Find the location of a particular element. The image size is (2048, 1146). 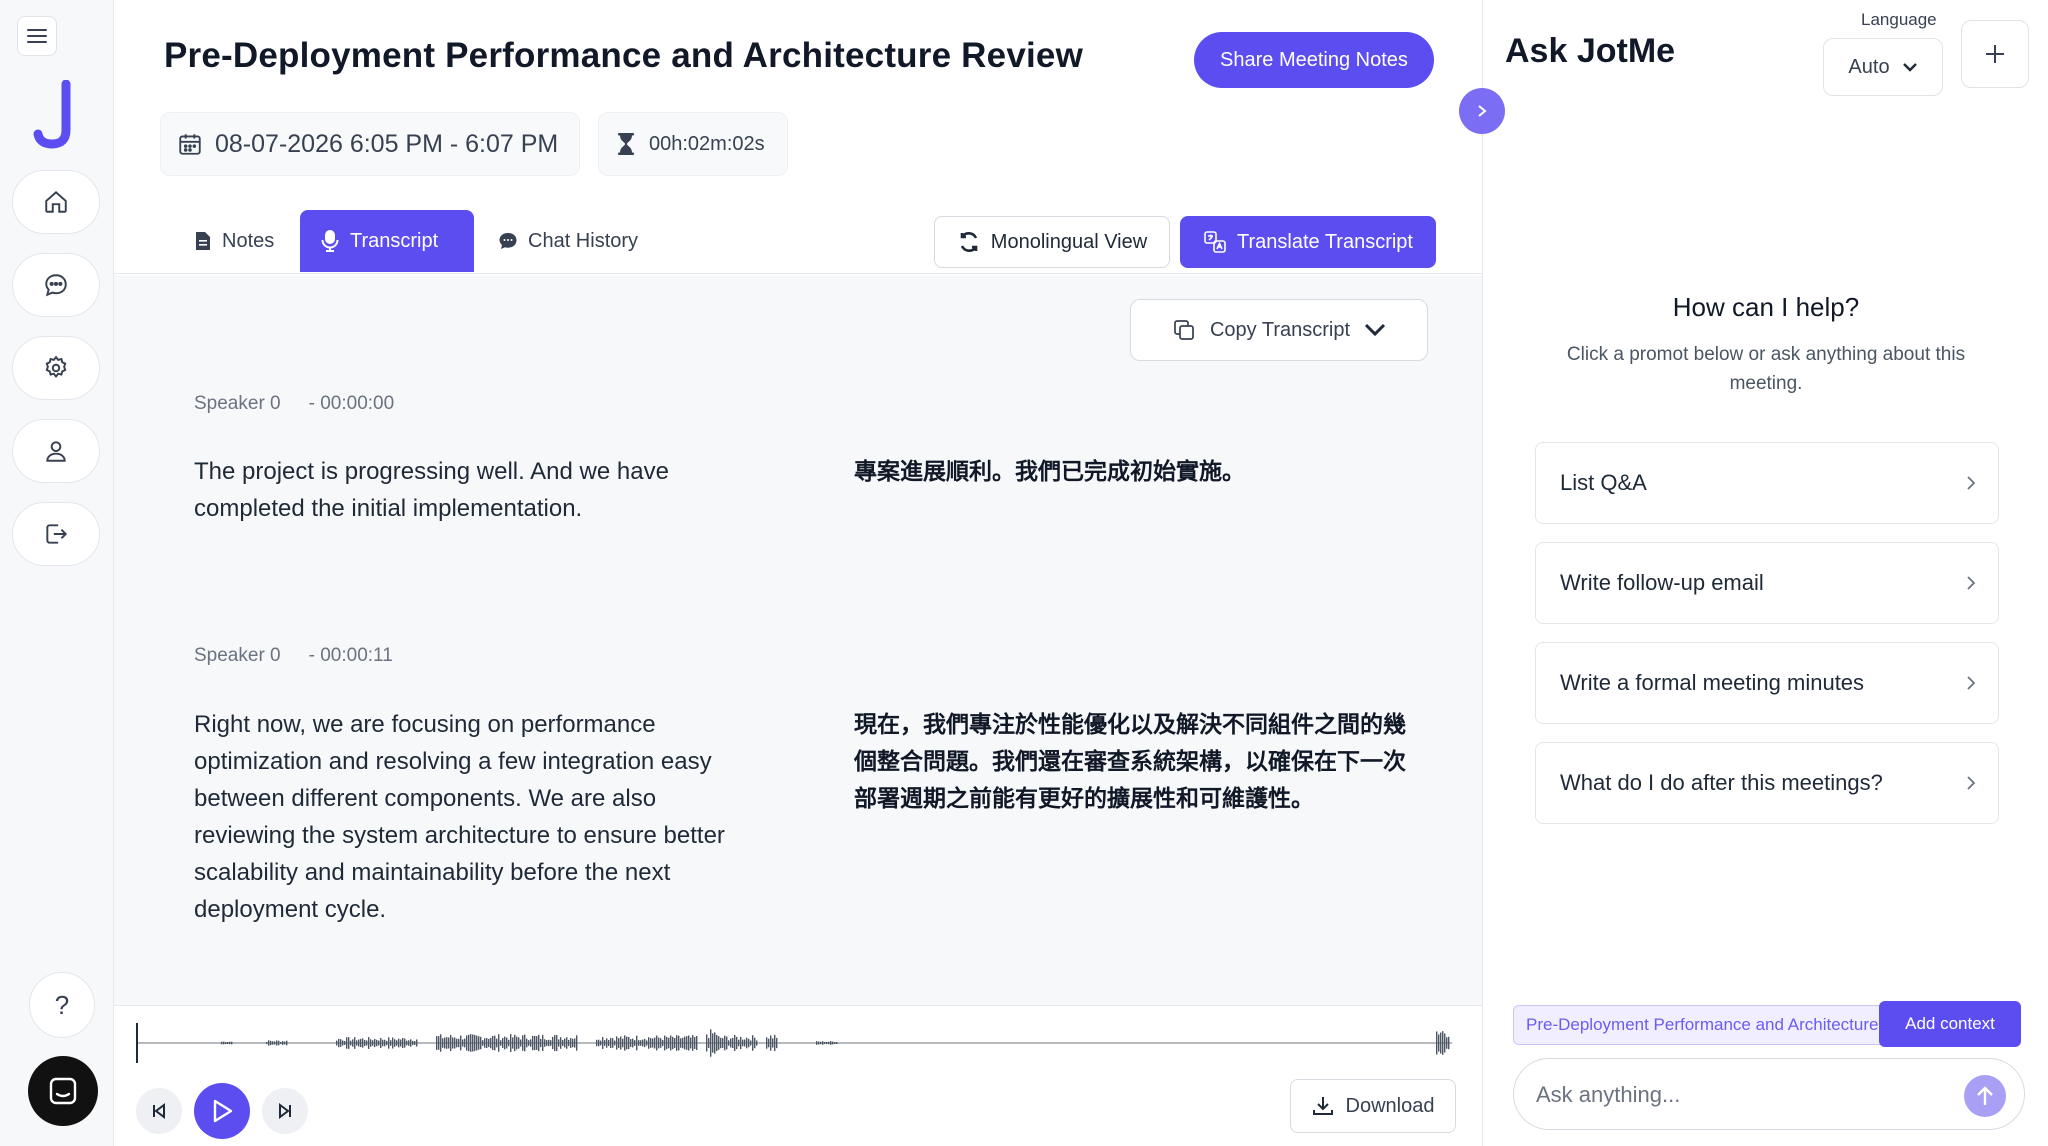

prompt-follow-up-email: Write follow-up email is located at coordinates (1767, 583).